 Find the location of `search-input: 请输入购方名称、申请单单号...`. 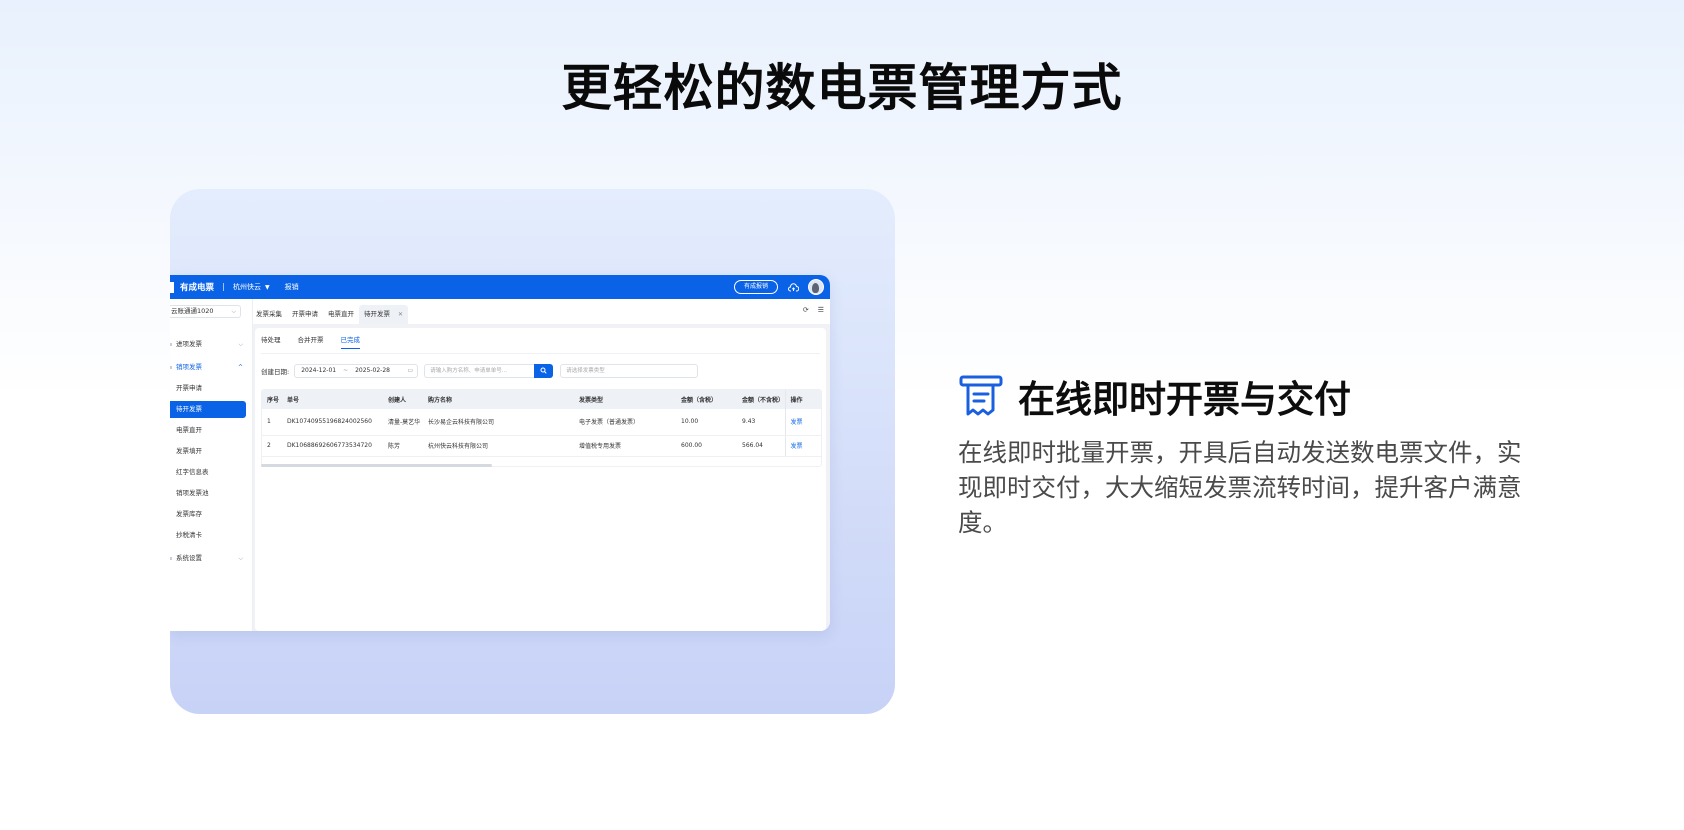

search-input: 请输入购方名称、申请单单号... is located at coordinates (479, 370).